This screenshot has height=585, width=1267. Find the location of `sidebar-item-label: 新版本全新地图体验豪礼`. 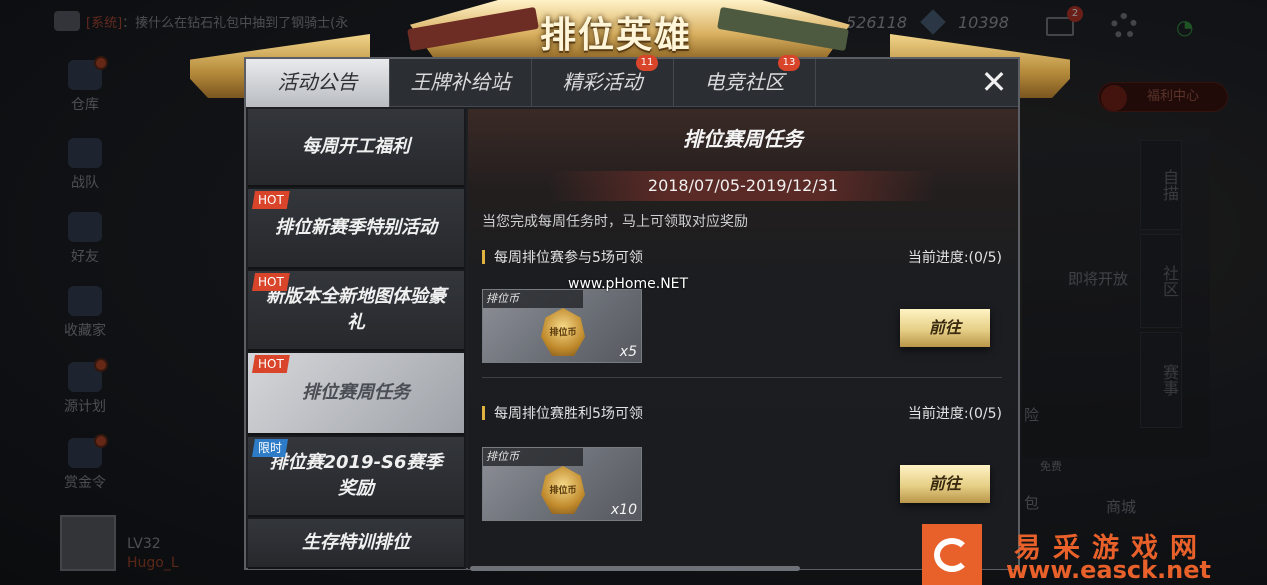

sidebar-item-label: 新版本全新地图体验豪礼 is located at coordinates (356, 309).